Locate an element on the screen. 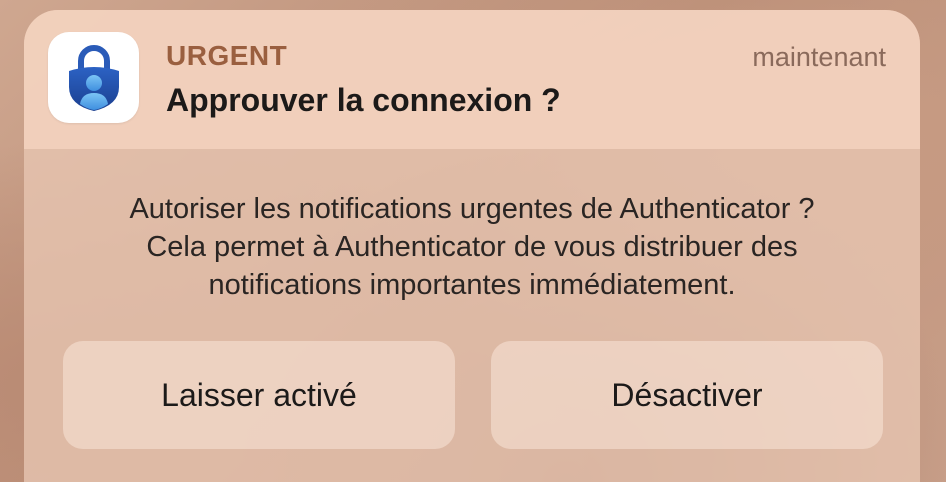 The height and width of the screenshot is (482, 946). disable-button: Désactiver is located at coordinates (687, 395).